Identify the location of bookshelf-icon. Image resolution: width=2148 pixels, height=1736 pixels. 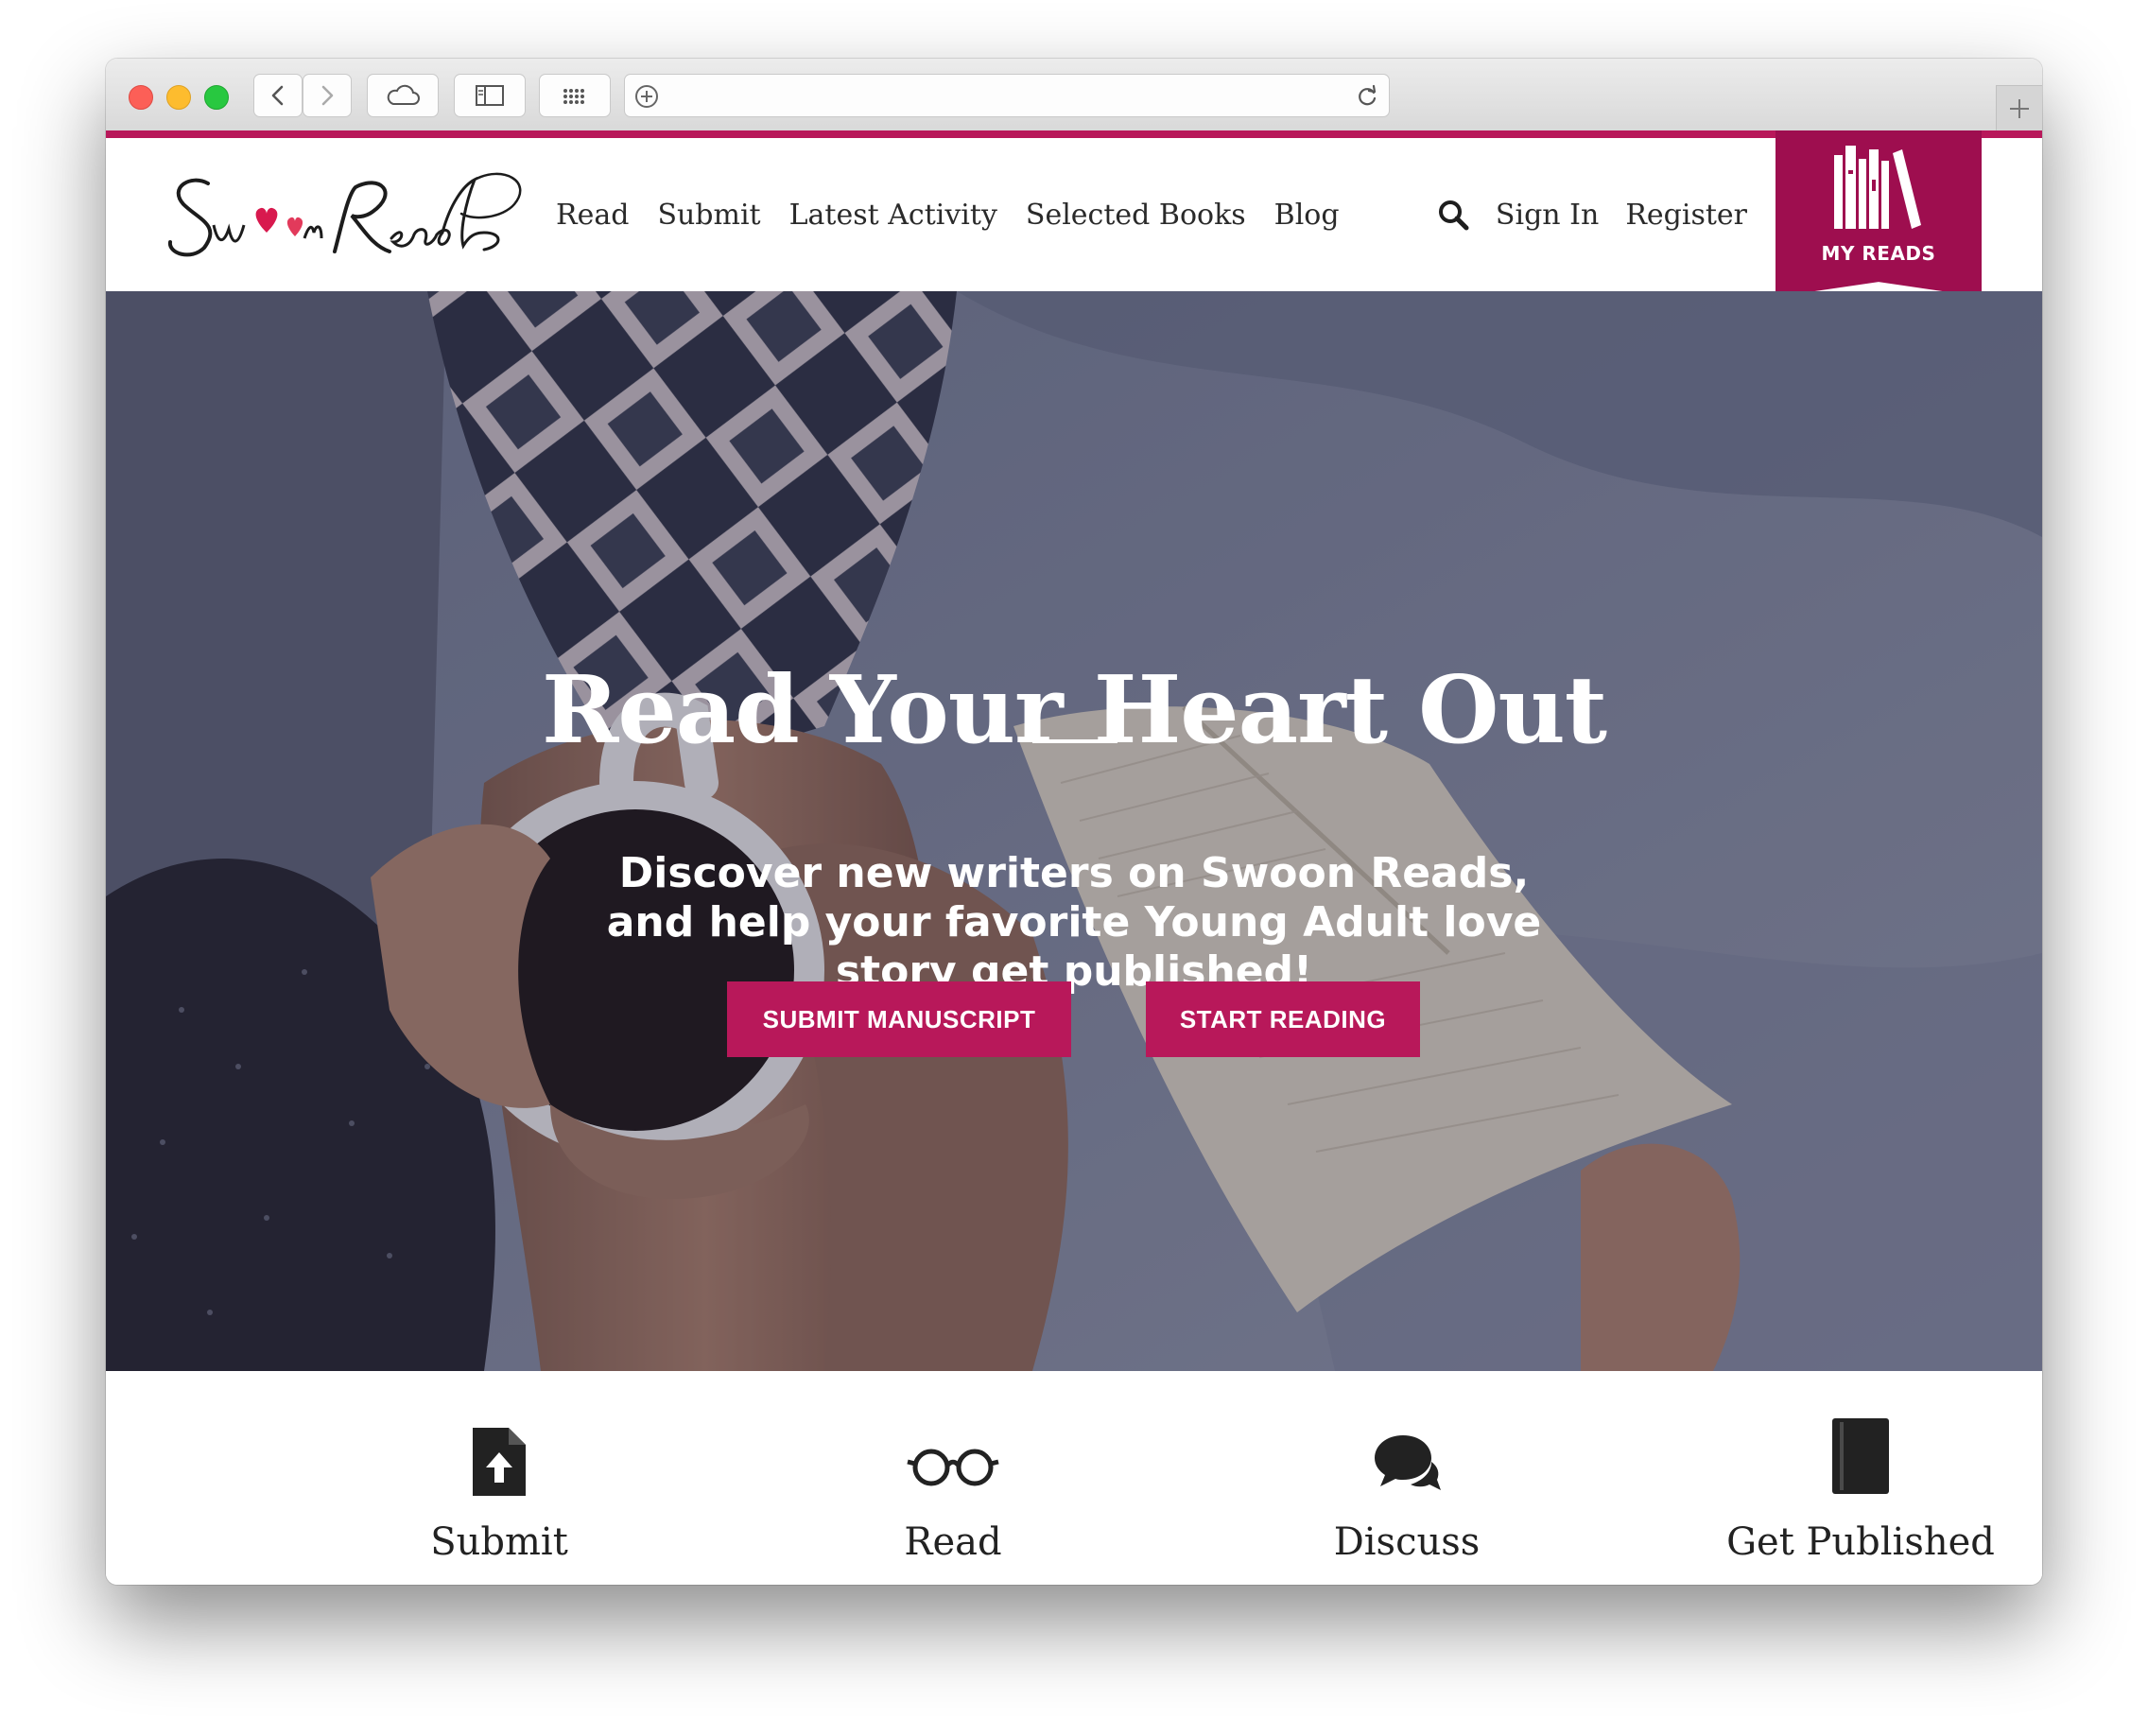
(1877, 187).